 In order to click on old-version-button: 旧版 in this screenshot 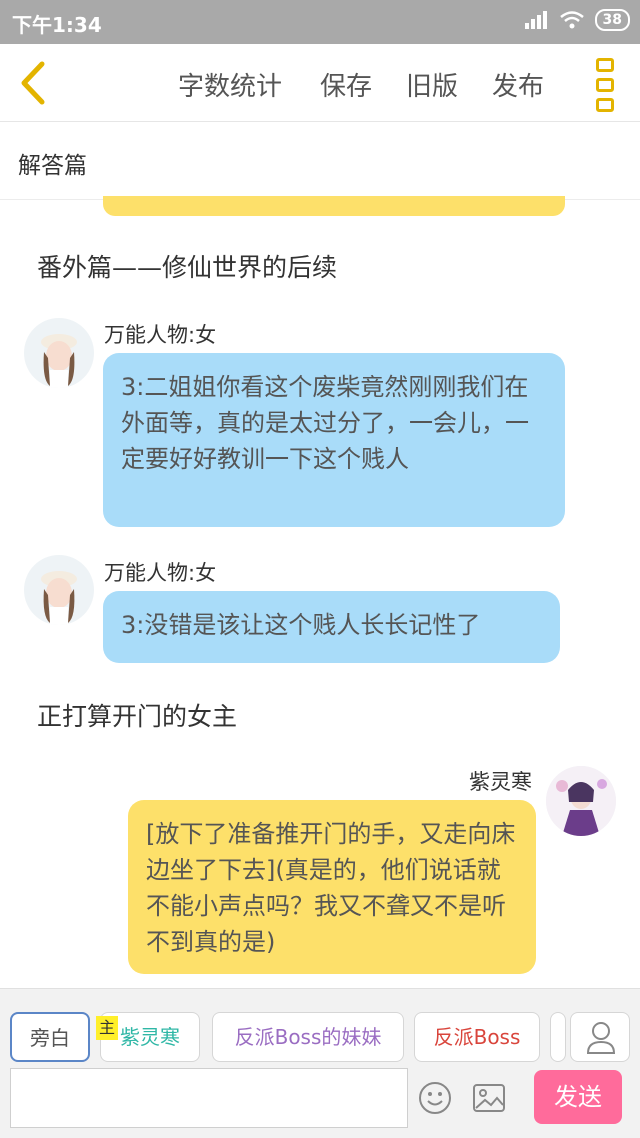, I will do `click(432, 84)`.